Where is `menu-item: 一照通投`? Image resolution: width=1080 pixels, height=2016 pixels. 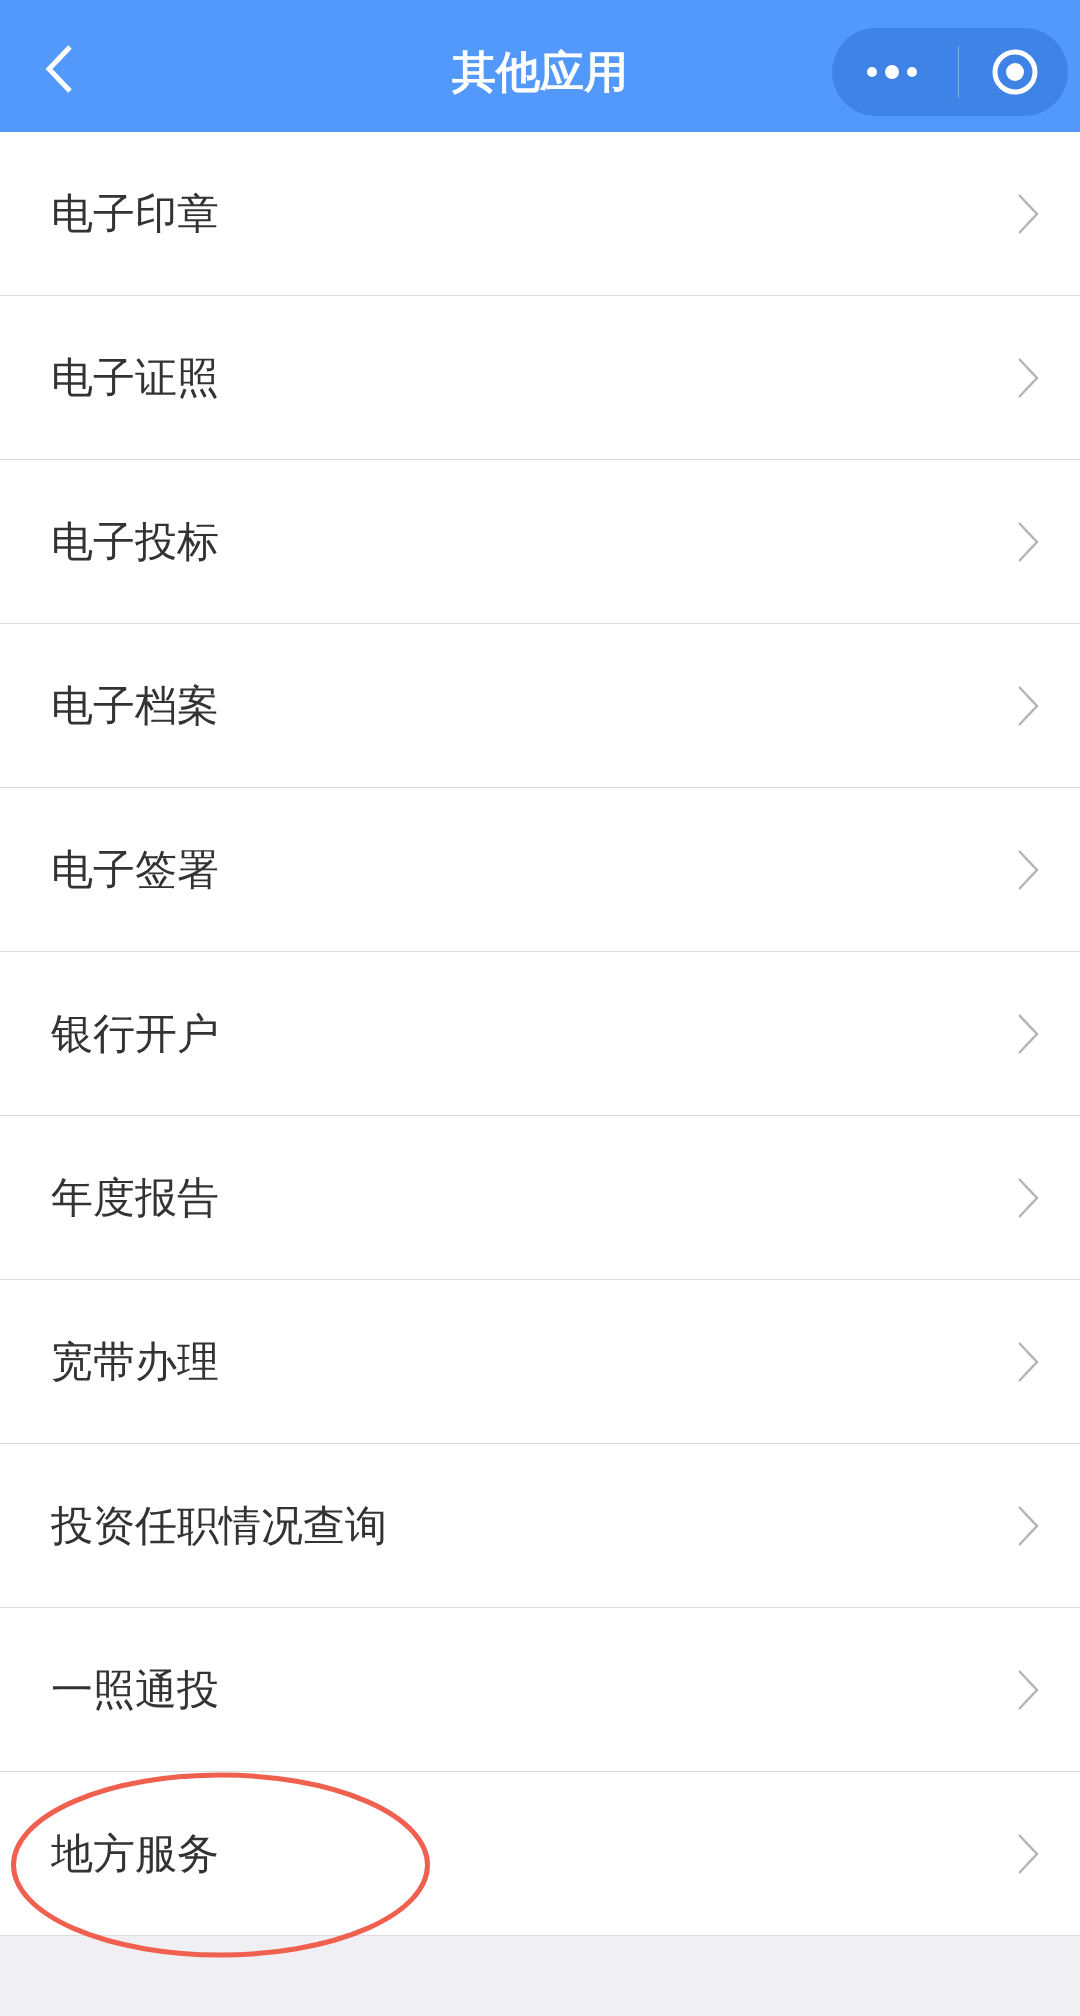
menu-item: 一照通投 is located at coordinates (540, 1690).